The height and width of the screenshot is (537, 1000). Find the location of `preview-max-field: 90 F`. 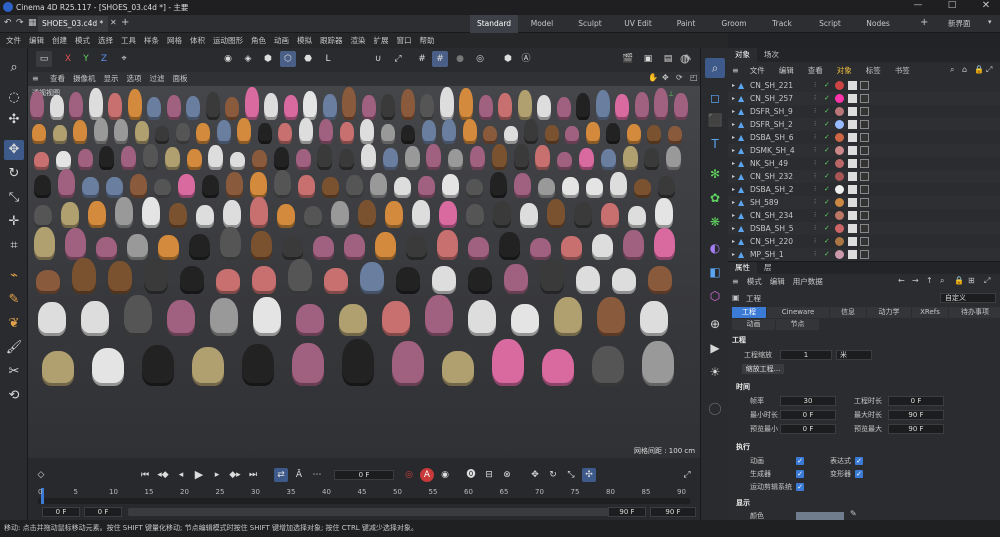

preview-max-field: 90 F is located at coordinates (916, 429).